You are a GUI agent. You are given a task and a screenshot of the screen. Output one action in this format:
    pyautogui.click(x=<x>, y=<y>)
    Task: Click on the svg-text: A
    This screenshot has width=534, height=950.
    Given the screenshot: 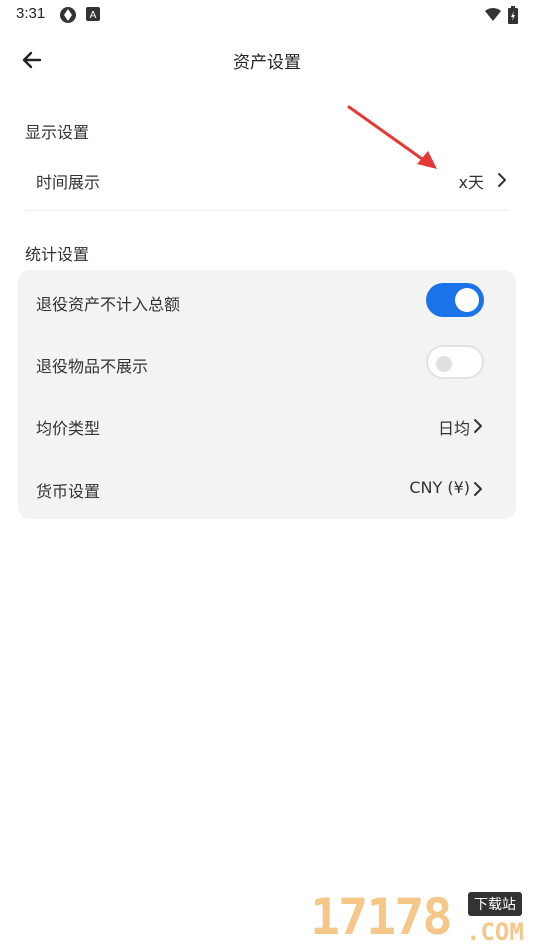 What is the action you would take?
    pyautogui.click(x=93, y=15)
    